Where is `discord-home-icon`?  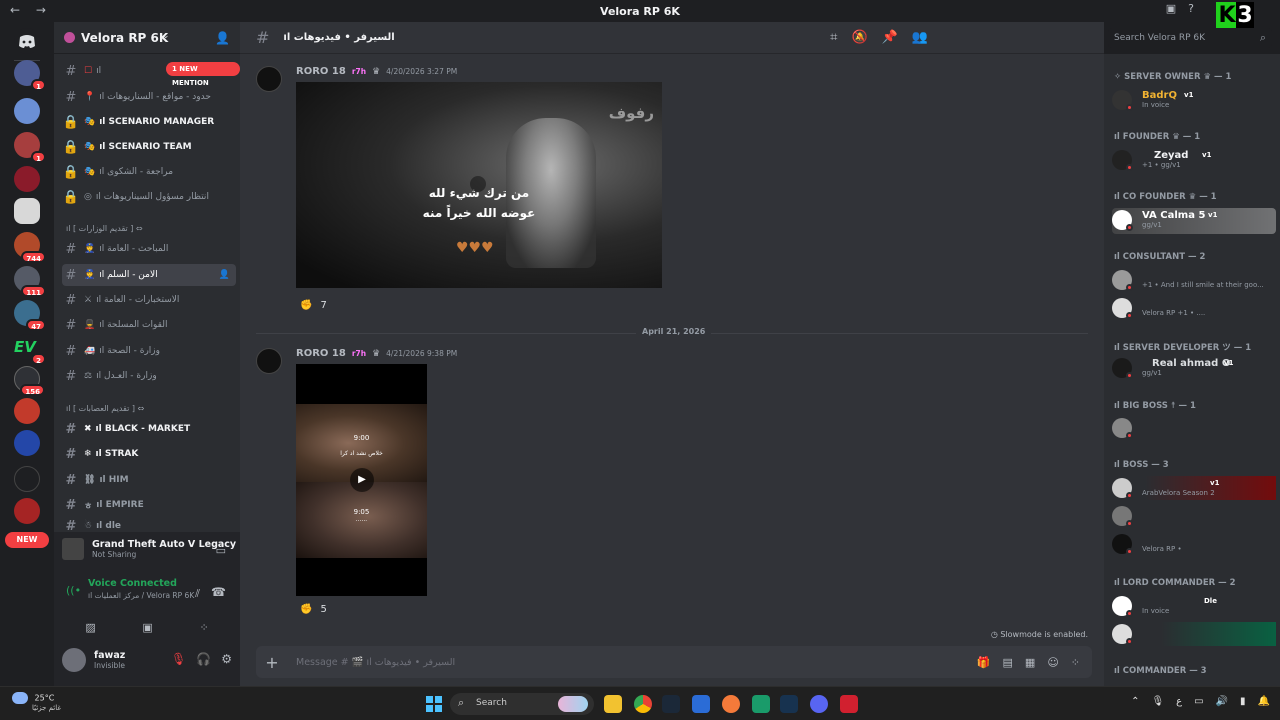 discord-home-icon is located at coordinates (27, 41).